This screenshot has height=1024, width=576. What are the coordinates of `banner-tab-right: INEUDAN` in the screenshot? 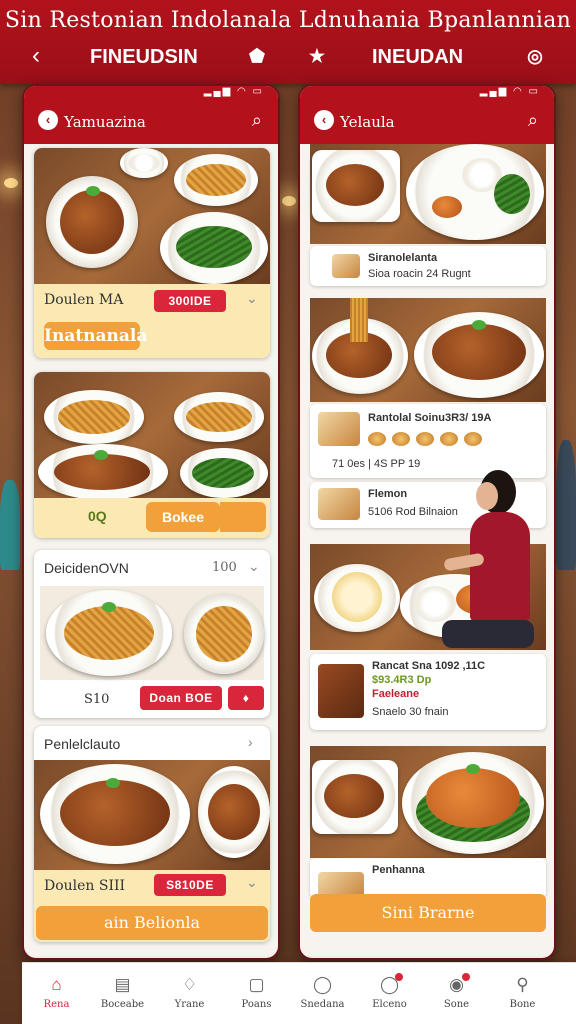 It's located at (417, 57).